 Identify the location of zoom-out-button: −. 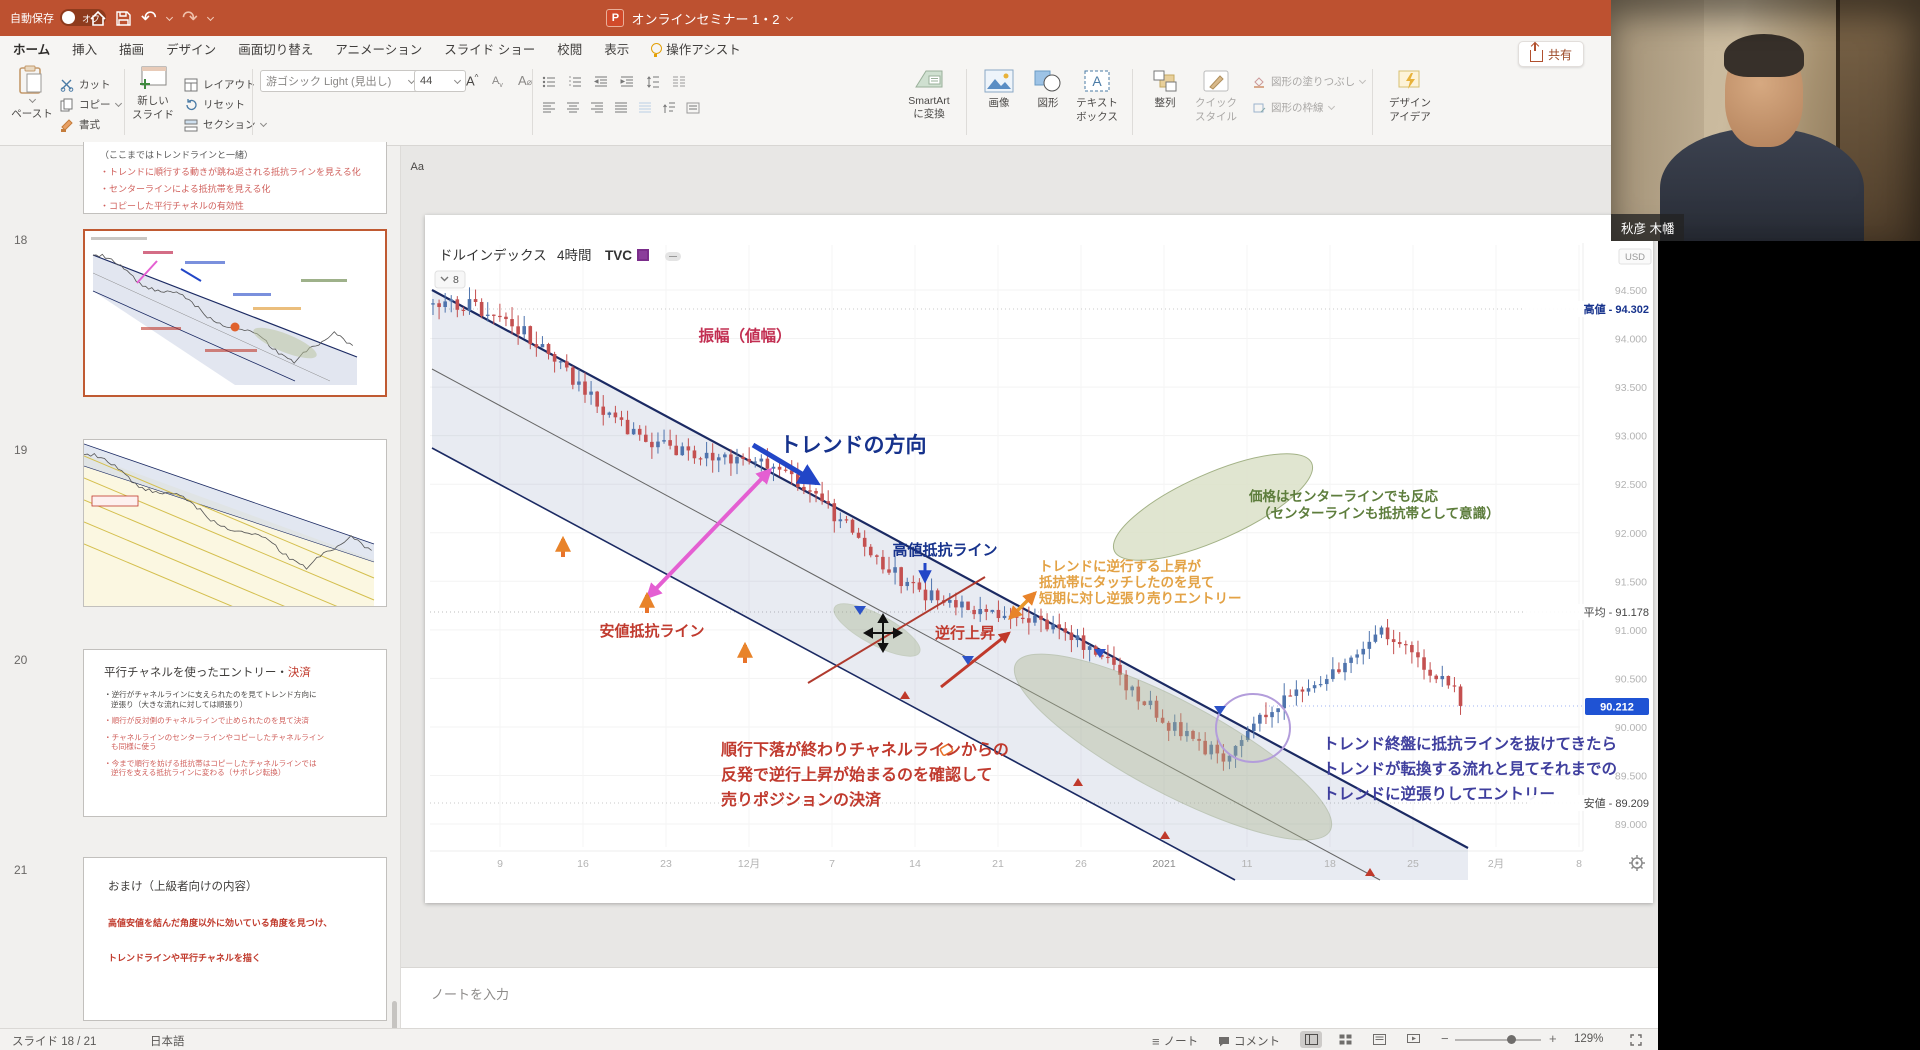
(1445, 1038).